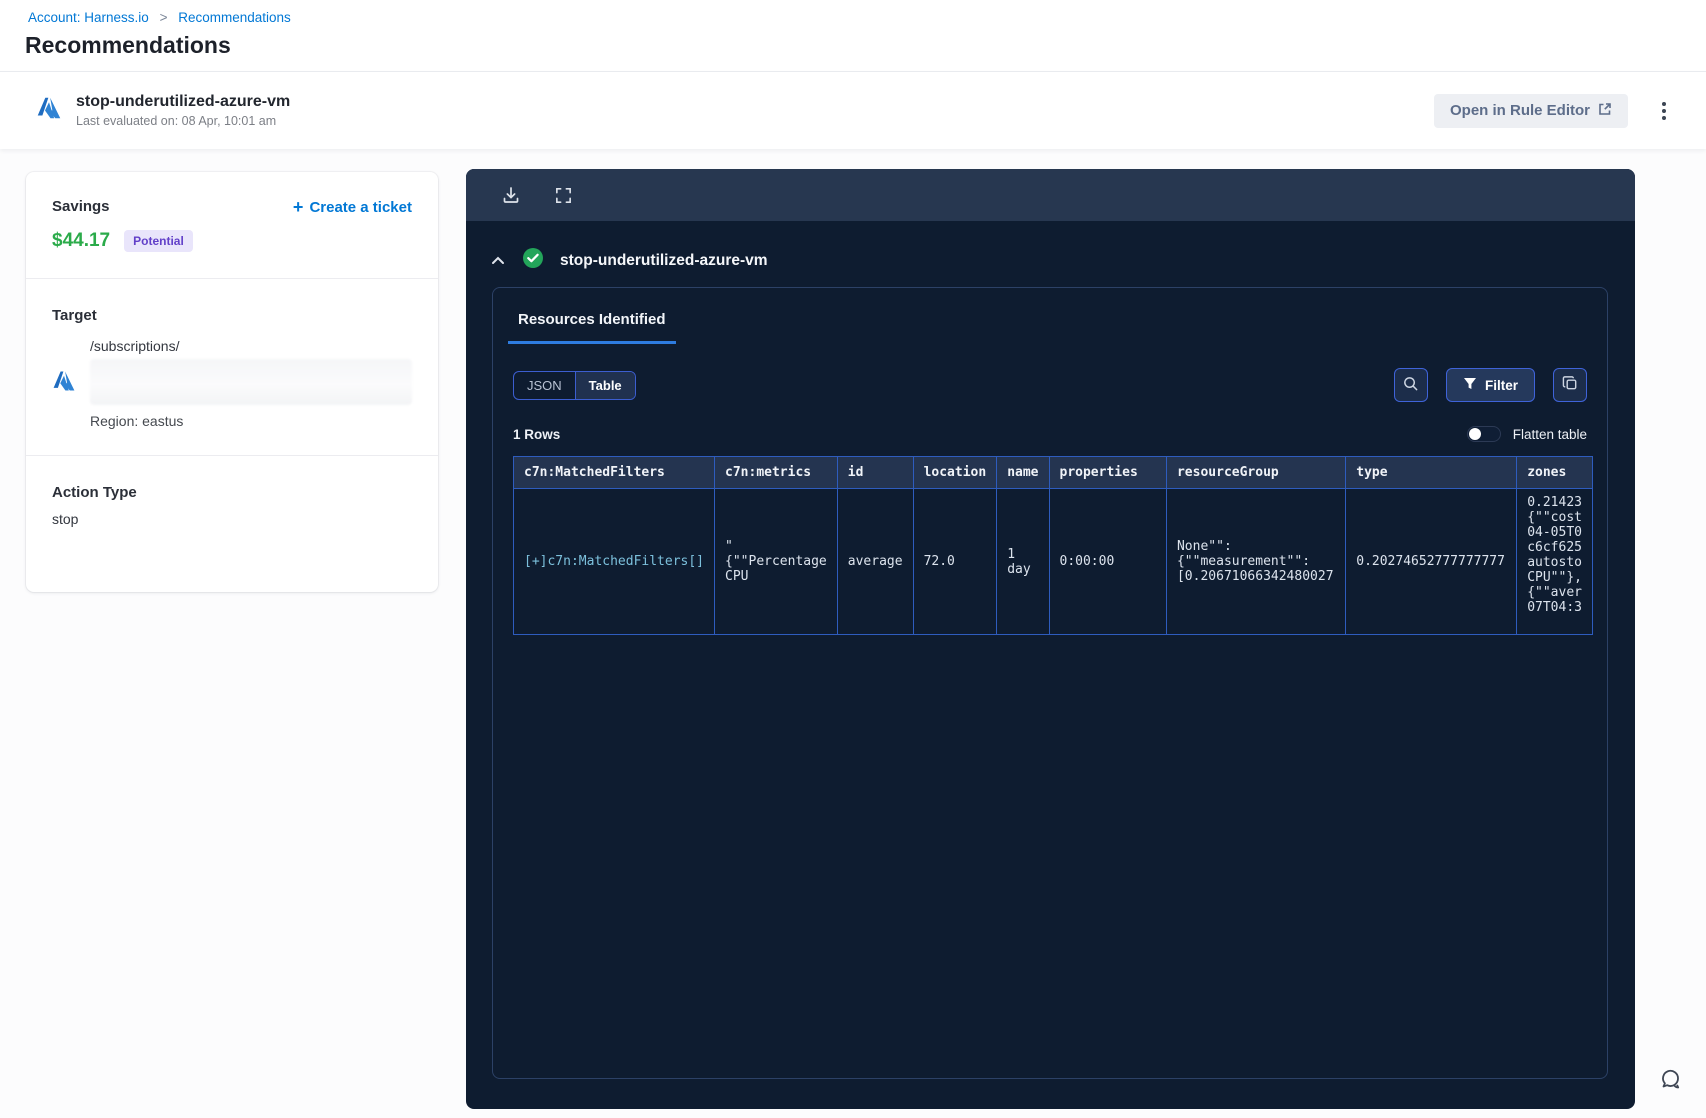 The image size is (1706, 1118). What do you see at coordinates (1107, 561) in the screenshot?
I see `cell-properties: 0:00:00` at bounding box center [1107, 561].